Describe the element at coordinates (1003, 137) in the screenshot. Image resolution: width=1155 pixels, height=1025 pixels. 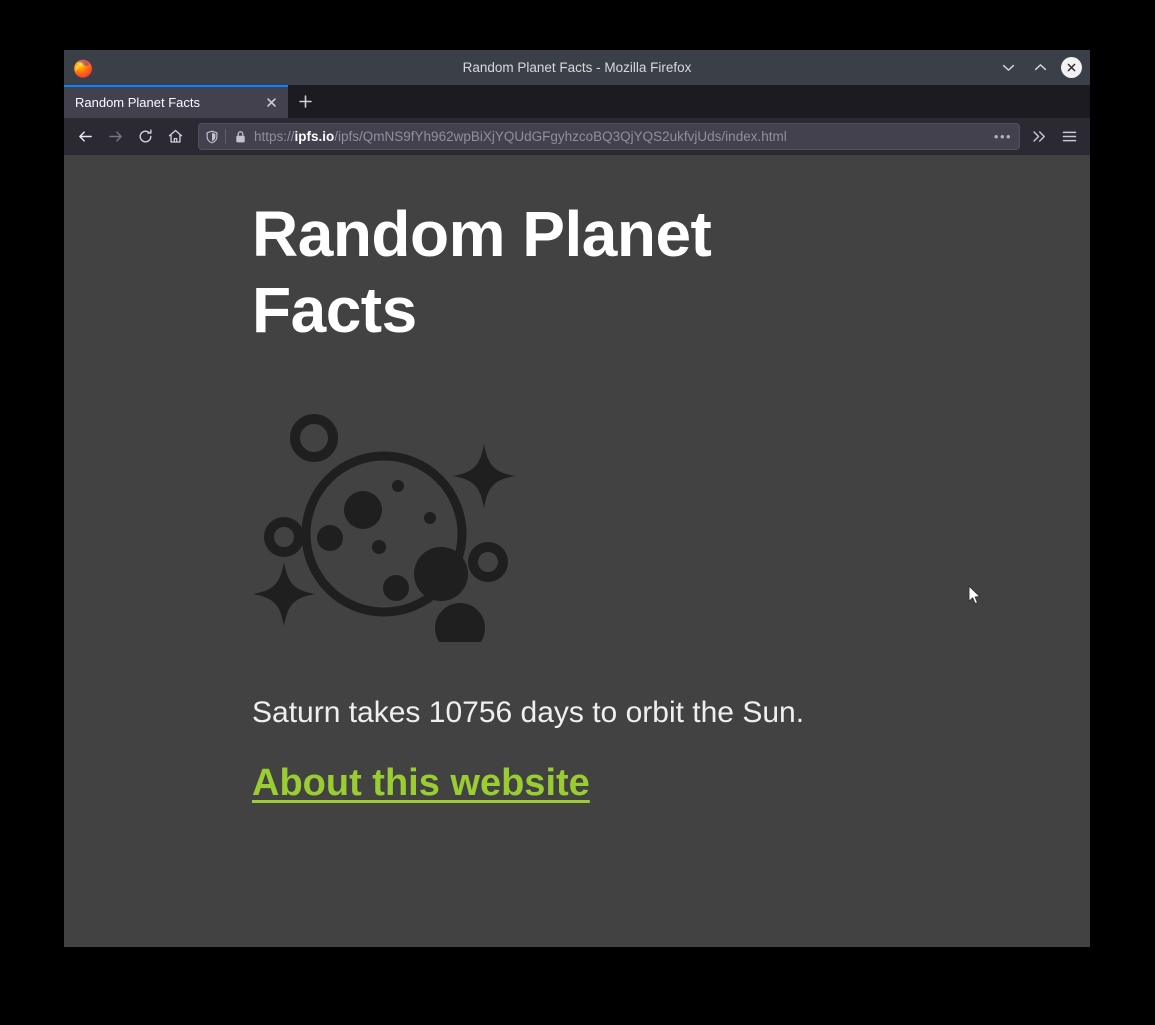
I see `page-actions-button: •••` at that location.